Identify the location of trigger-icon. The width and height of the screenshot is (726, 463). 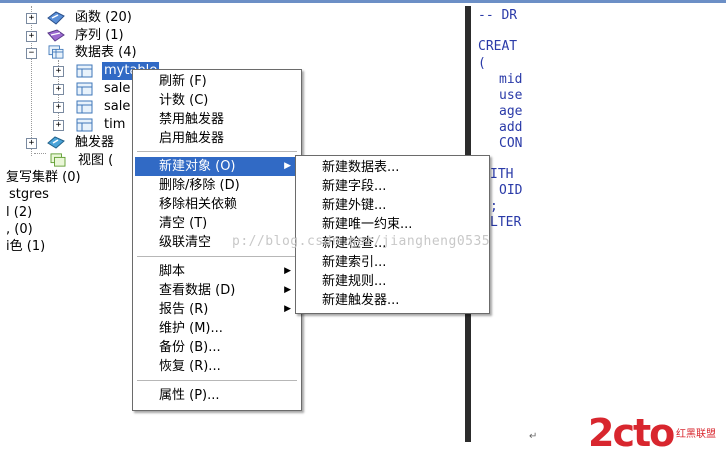
(56, 142).